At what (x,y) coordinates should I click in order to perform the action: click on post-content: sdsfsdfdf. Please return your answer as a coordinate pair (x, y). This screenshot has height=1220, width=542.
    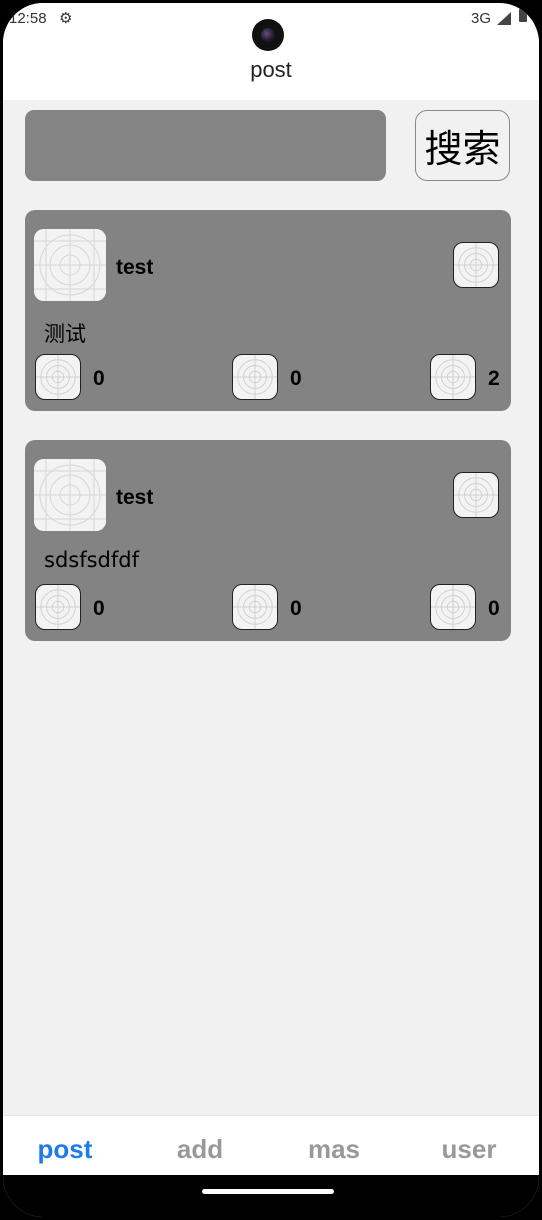
    Looking at the image, I should click on (91, 560).